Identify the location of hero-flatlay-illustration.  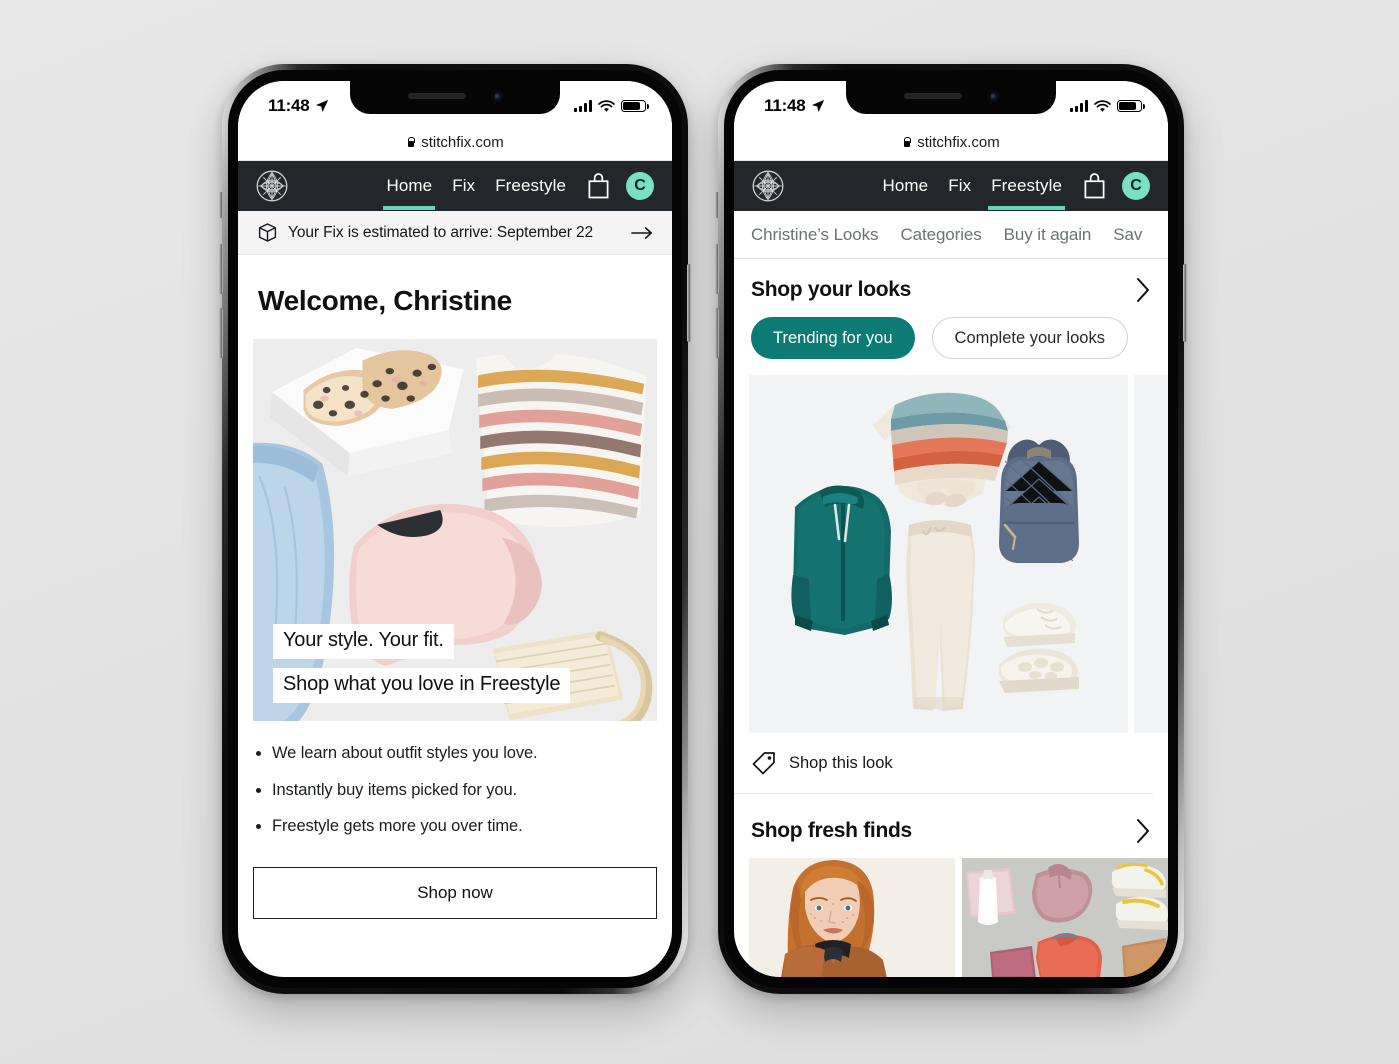
(455, 530).